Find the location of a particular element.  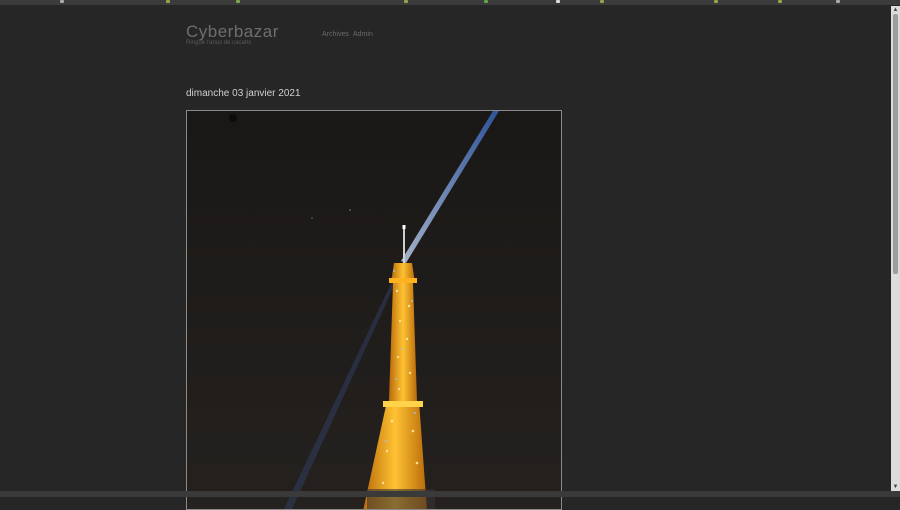

nav-archives-link: Archives is located at coordinates (335, 34).